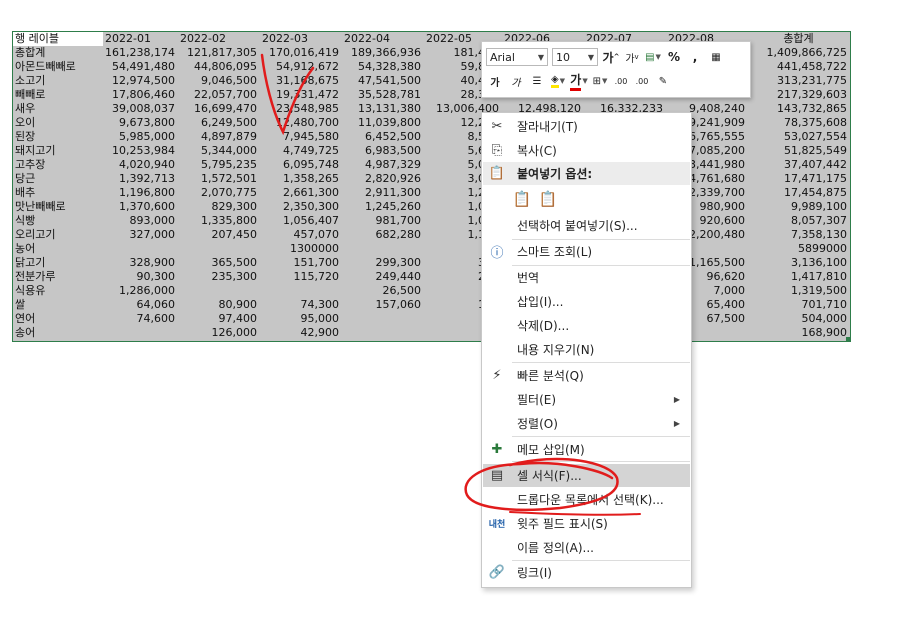  What do you see at coordinates (600, 81) in the screenshot?
I see `borders-button: ⊞ ▼` at bounding box center [600, 81].